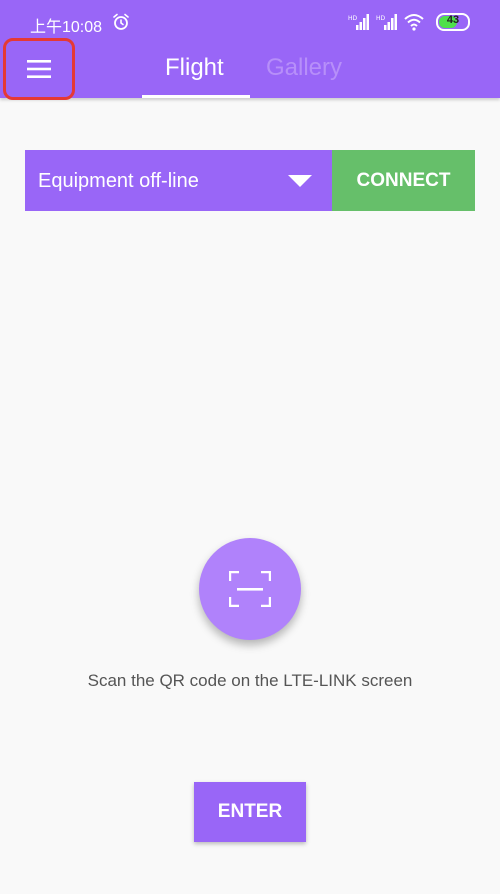 The image size is (500, 894). What do you see at coordinates (300, 181) in the screenshot?
I see `dropdown-arrow-icon` at bounding box center [300, 181].